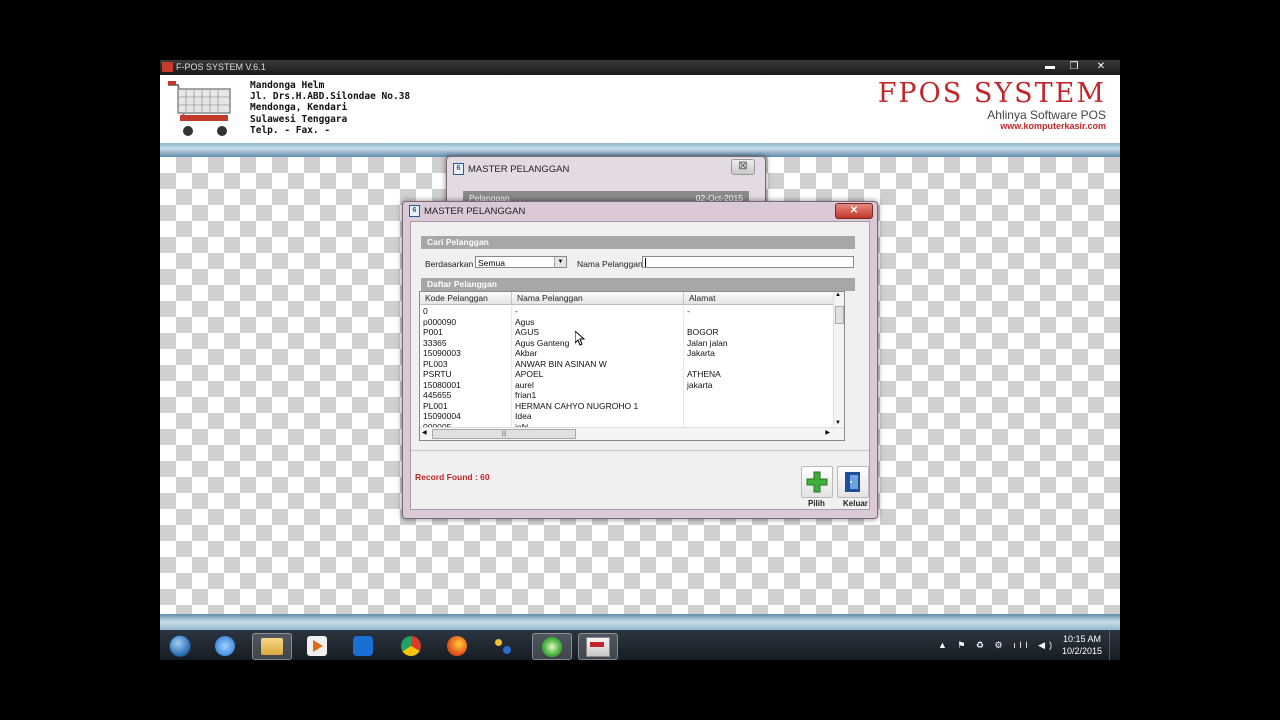 This screenshot has width=1280, height=720. What do you see at coordinates (743, 167) in the screenshot?
I see `back-dialog-close-button: ☒` at bounding box center [743, 167].